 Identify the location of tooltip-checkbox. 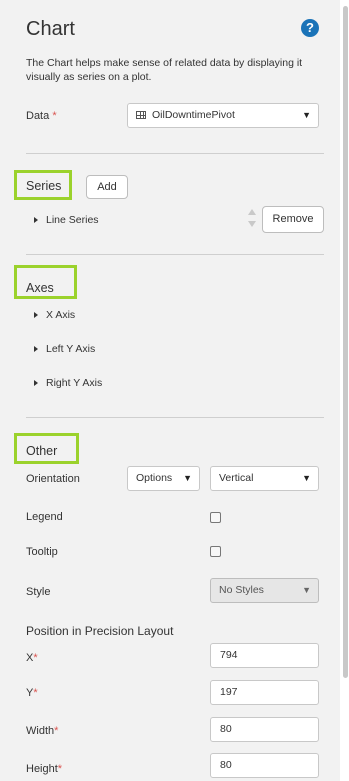
(215, 551).